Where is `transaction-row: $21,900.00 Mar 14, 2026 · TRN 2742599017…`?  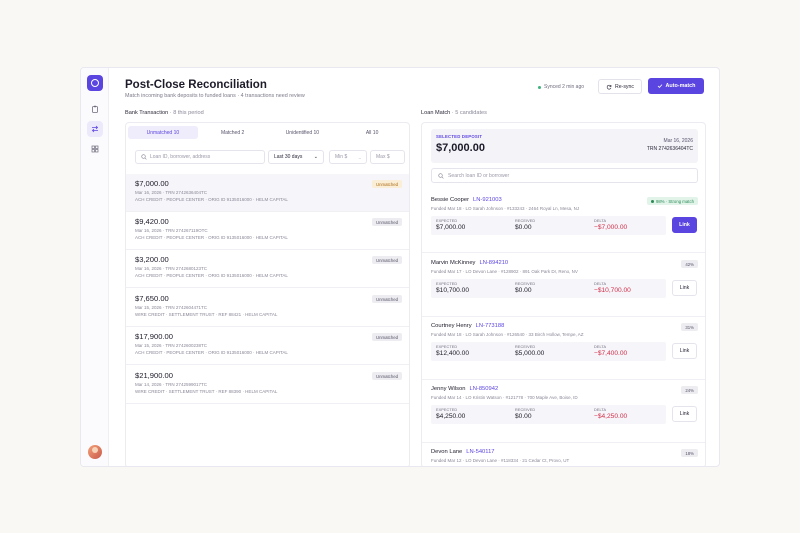
transaction-row: $21,900.00 Mar 14, 2026 · TRN 2742599017… is located at coordinates (267, 385).